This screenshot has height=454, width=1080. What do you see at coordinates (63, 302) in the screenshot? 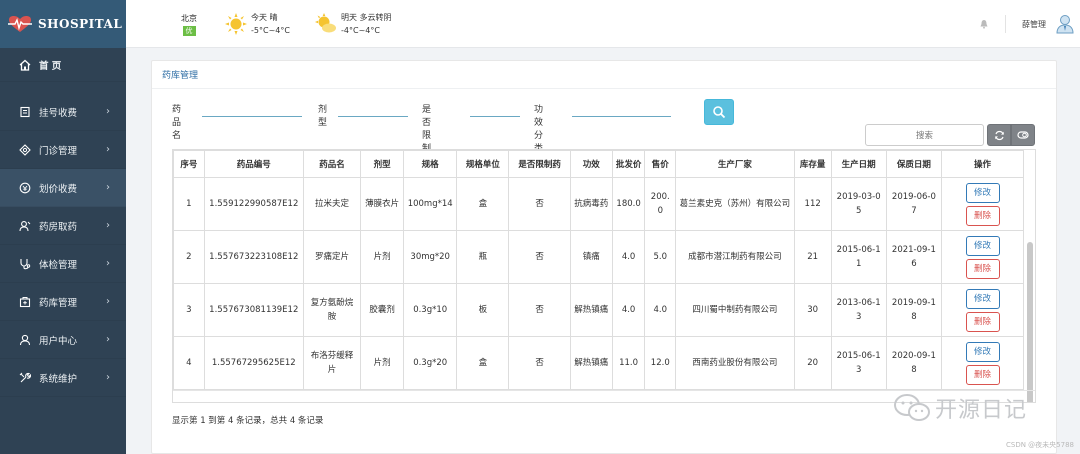
I see `sidebar-item-warehouse: 药库管理 ›` at bounding box center [63, 302].